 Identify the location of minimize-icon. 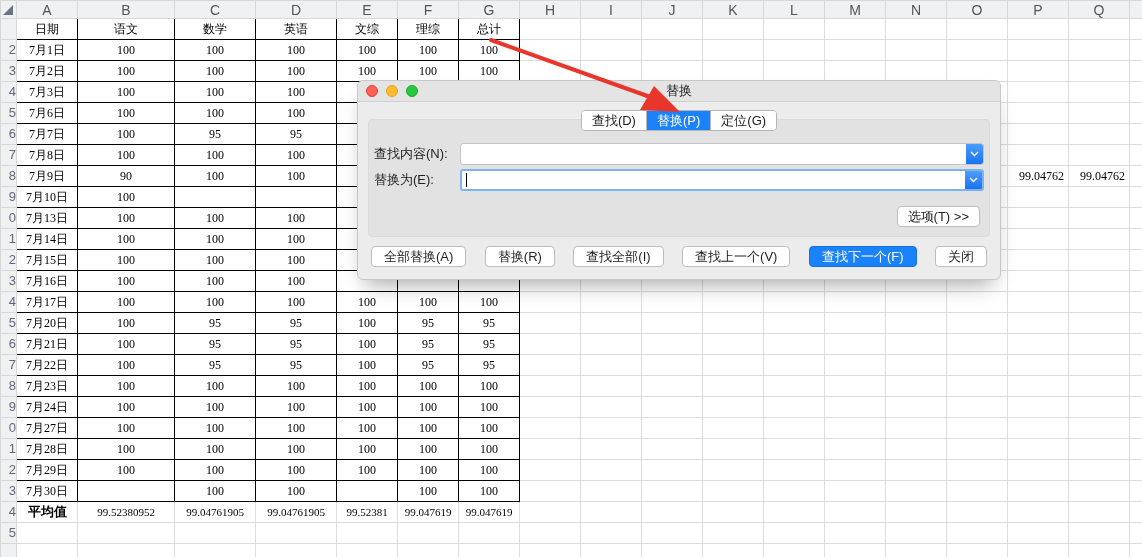
(392, 91).